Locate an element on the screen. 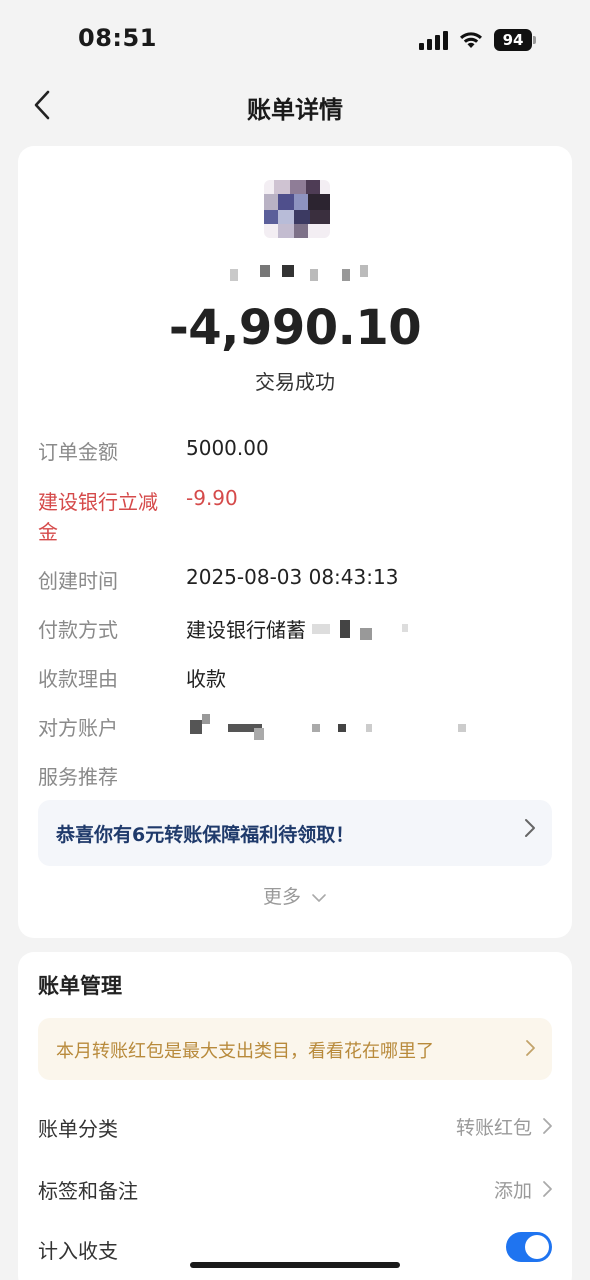 Image resolution: width=590 pixels, height=1280 pixels. more-label: 更多 is located at coordinates (281, 897).